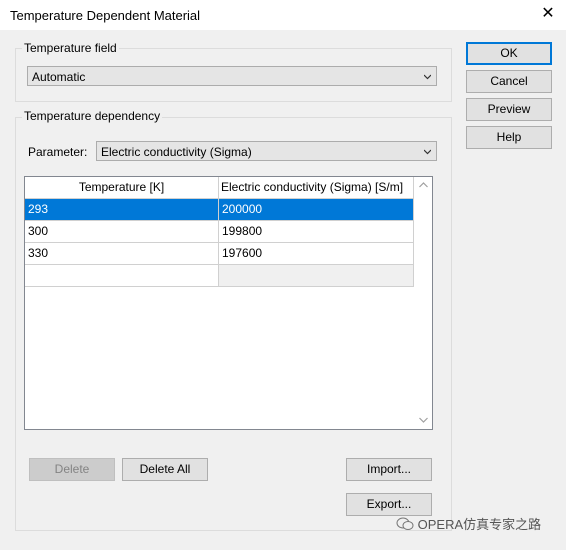 The image size is (566, 550). I want to click on watermark: OPERA仿真专家之路, so click(468, 523).